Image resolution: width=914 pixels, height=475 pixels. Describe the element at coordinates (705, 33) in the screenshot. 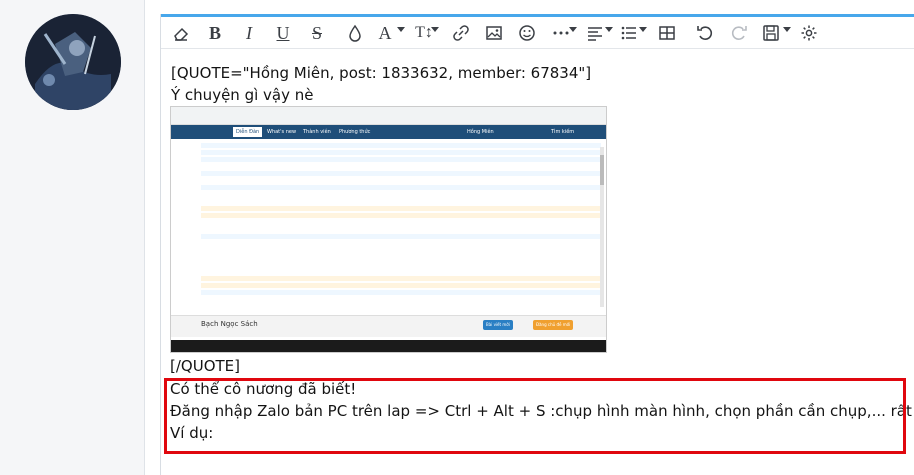

I see `undo-icon` at that location.